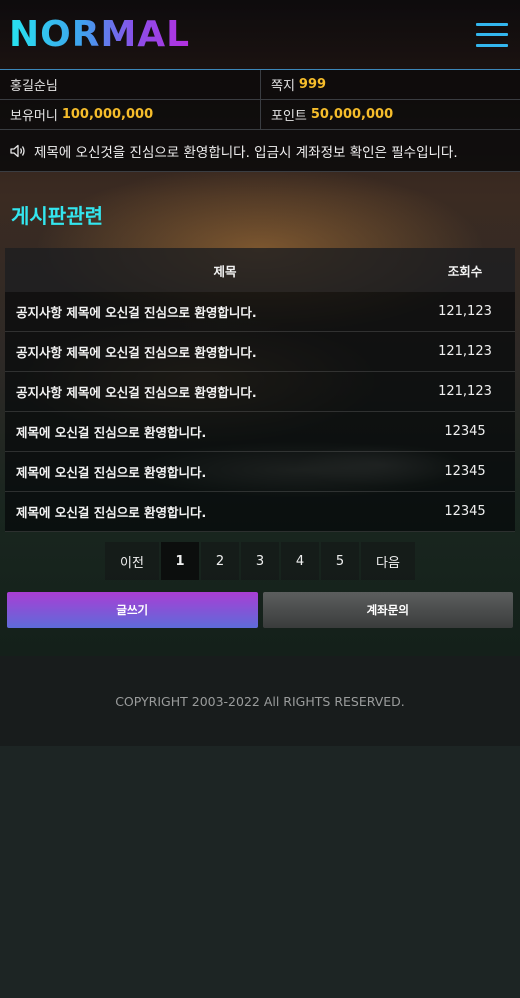  Describe the element at coordinates (260, 35) in the screenshot. I see `top-header: NORMAL` at that location.